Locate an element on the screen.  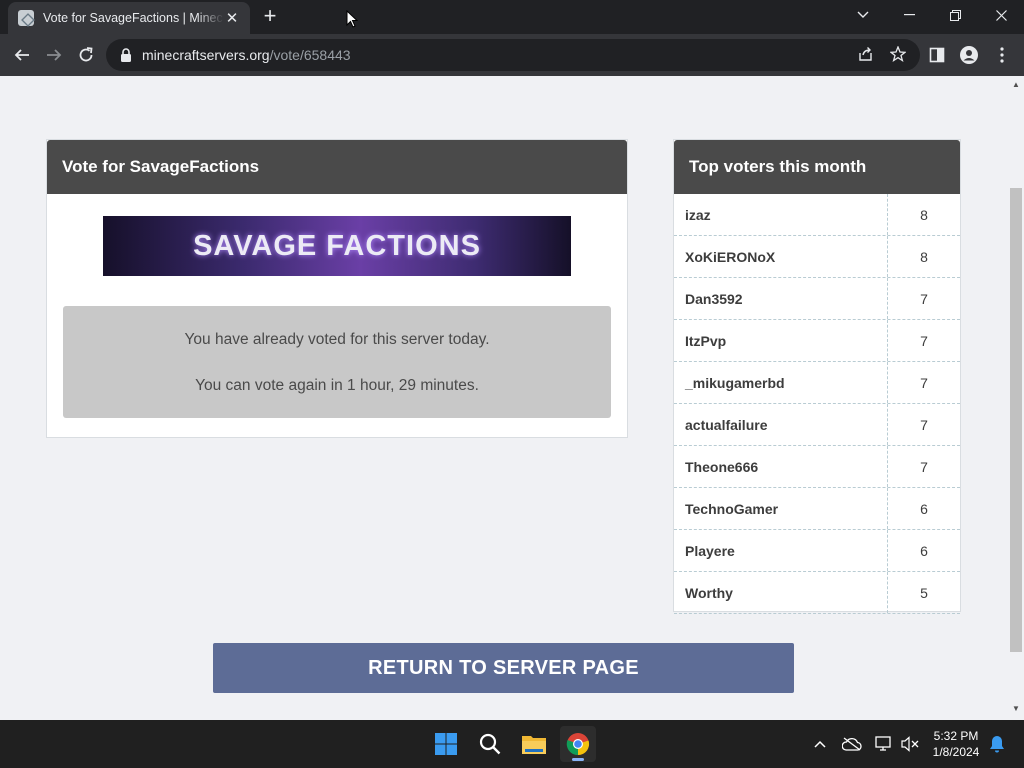
server-banner-text: SAVAGE FACTIONS is located at coordinates (337, 245).